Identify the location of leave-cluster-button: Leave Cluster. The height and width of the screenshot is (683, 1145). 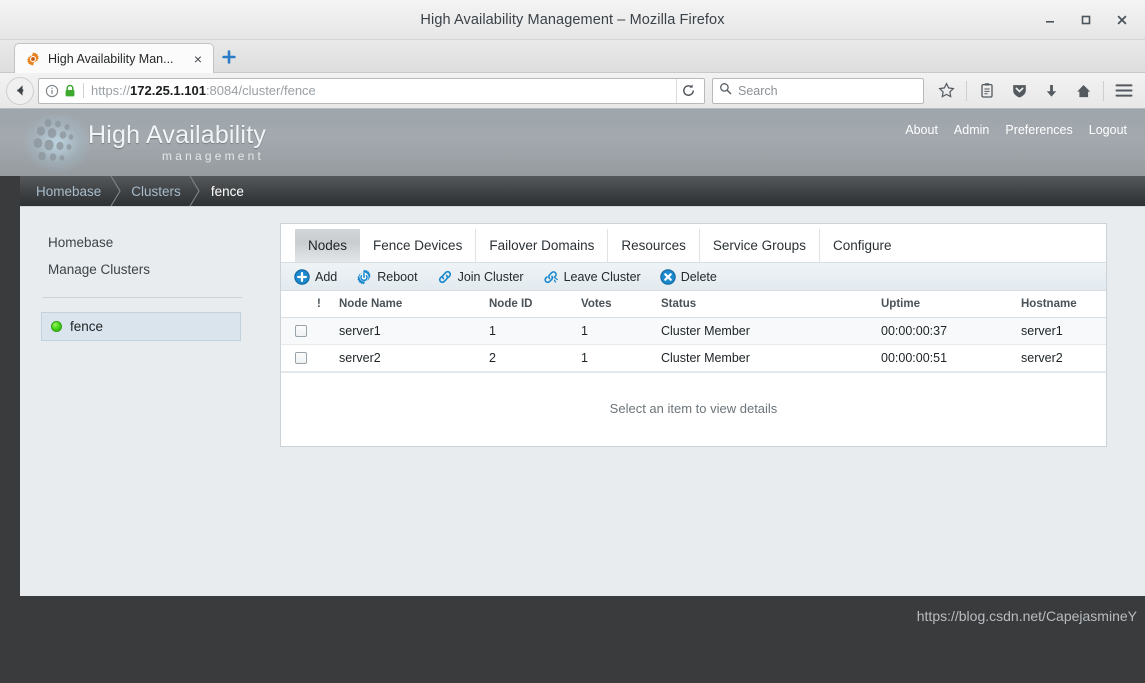
(592, 277).